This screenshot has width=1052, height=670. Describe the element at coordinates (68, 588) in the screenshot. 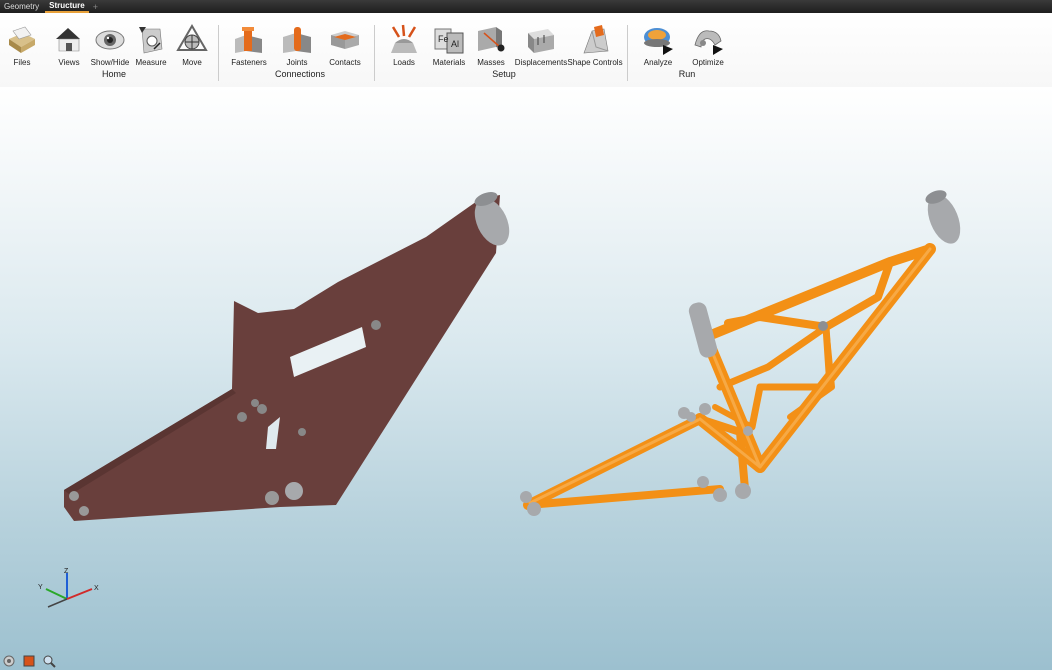

I see `axis-triad: Z Y X` at that location.